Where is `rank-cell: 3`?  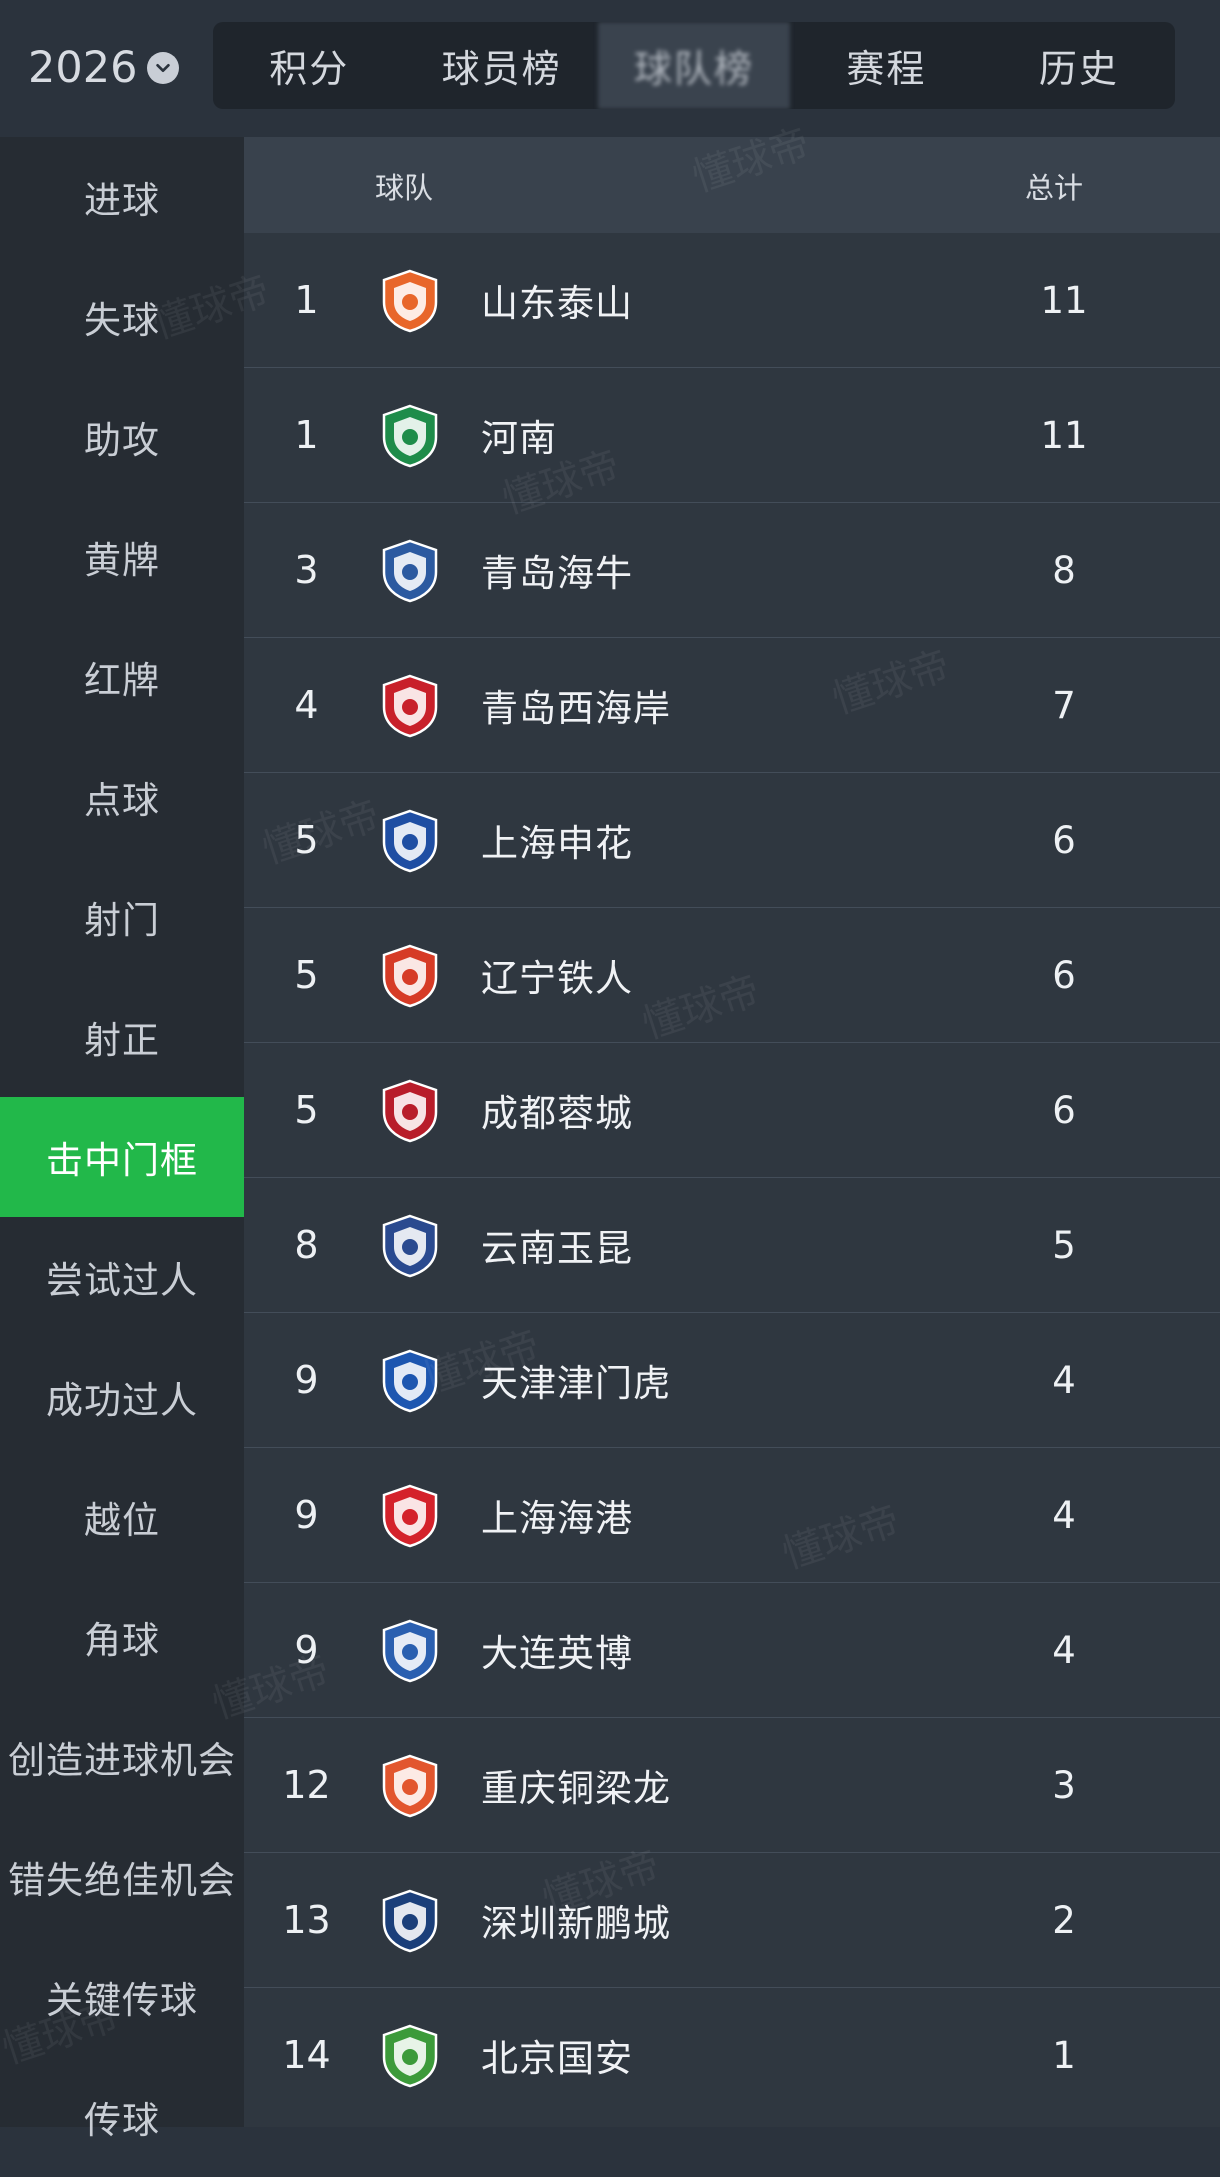
rank-cell: 3 is located at coordinates (306, 570).